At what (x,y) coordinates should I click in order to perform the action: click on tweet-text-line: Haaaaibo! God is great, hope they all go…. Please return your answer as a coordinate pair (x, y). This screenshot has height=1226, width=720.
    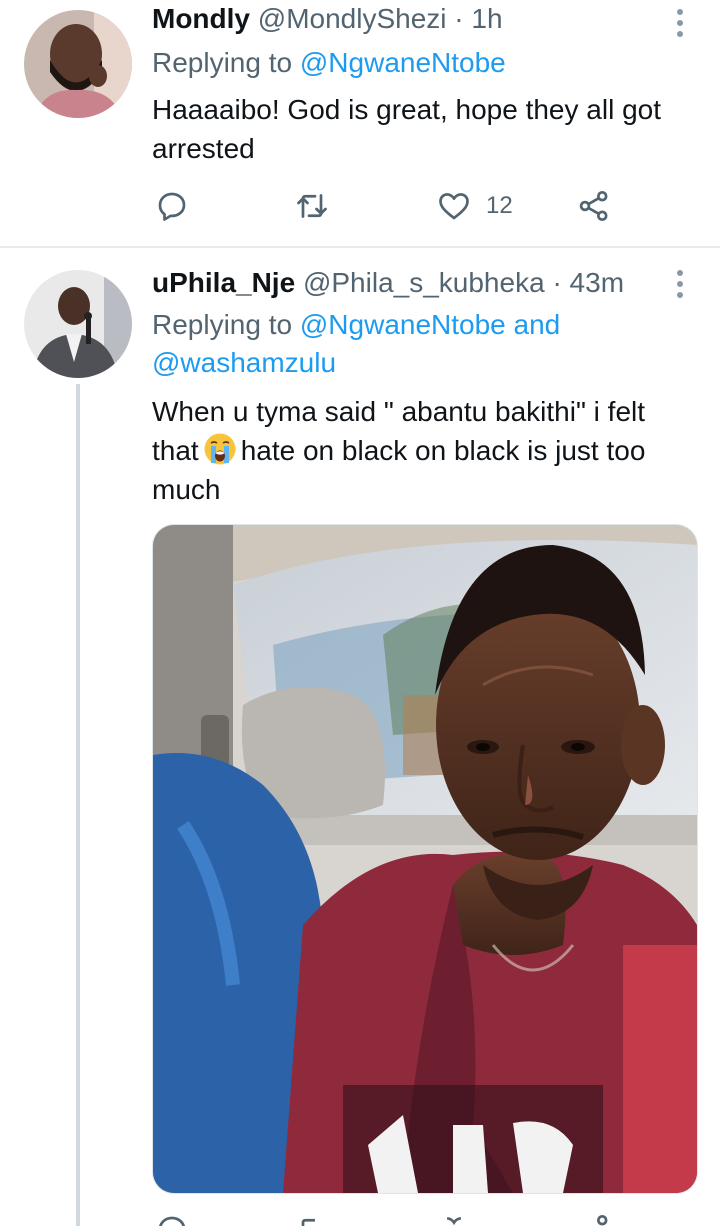
    Looking at the image, I should click on (407, 109).